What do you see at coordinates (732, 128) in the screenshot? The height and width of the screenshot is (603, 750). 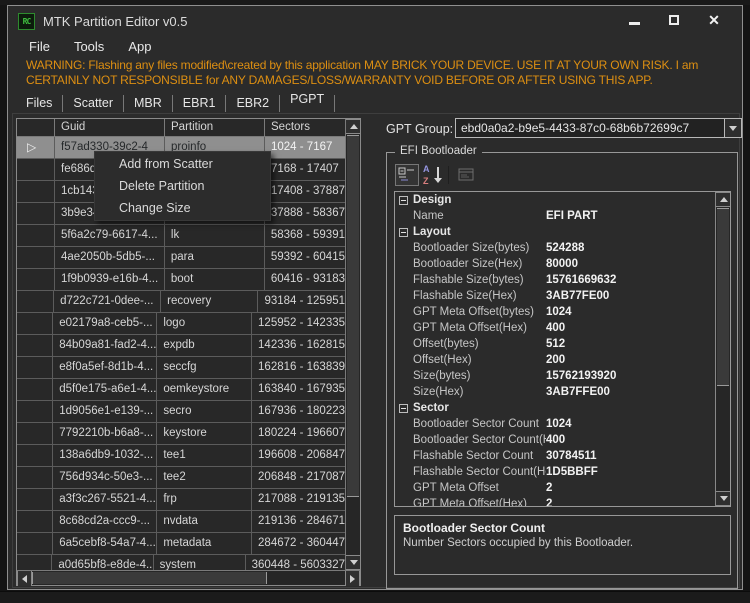 I see `combo-dropdown-button` at bounding box center [732, 128].